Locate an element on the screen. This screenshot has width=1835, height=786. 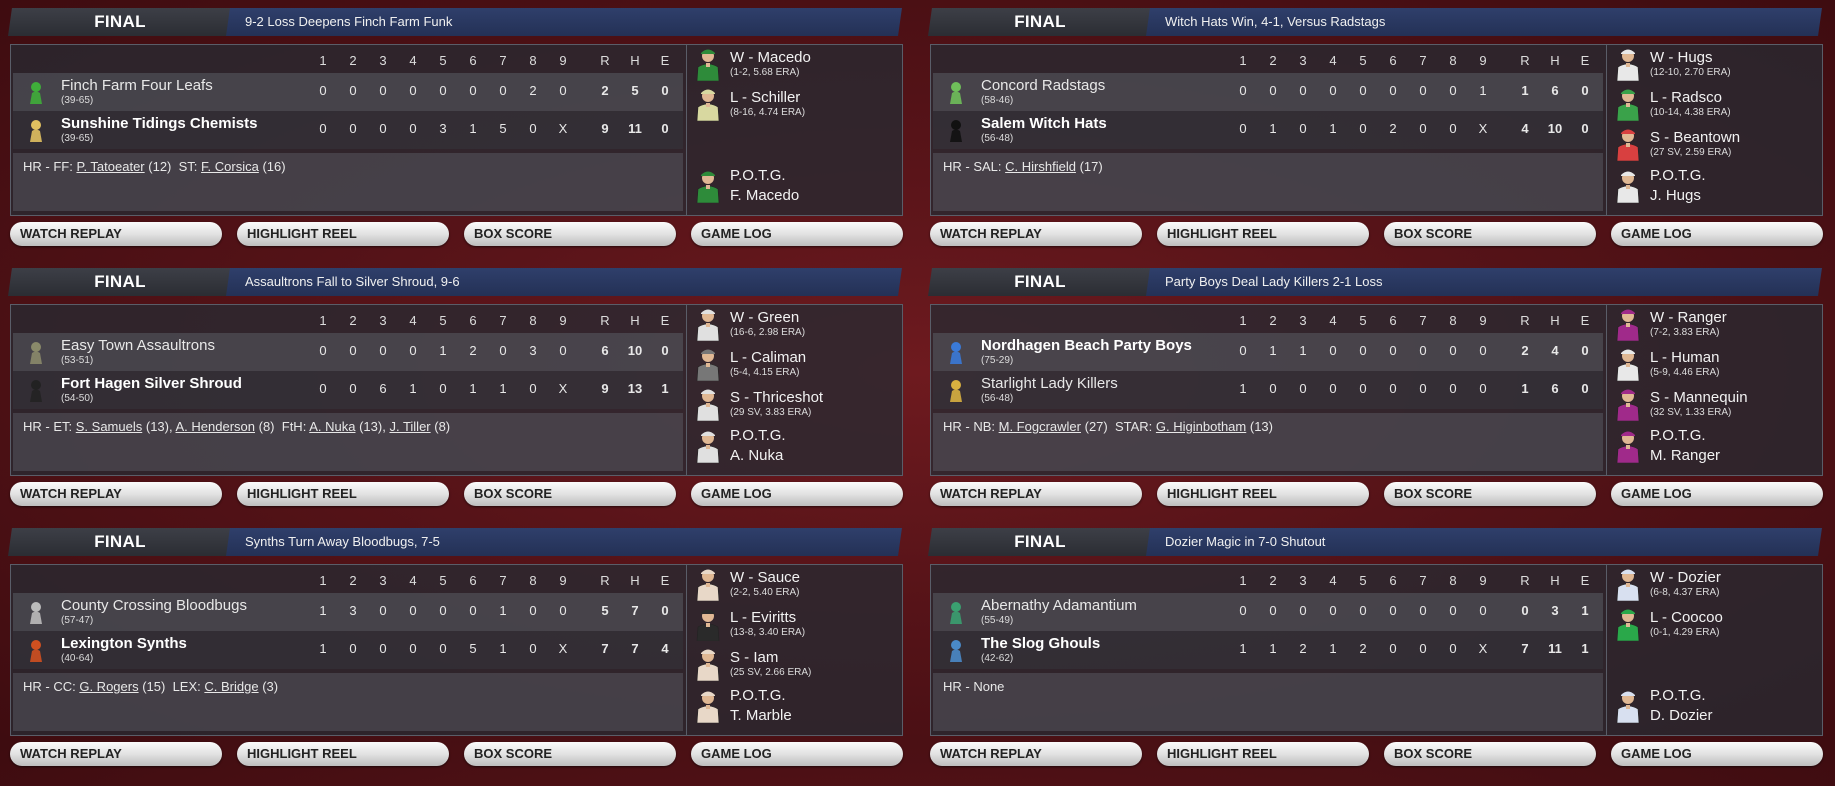
hr-player-link: C. Bridge is located at coordinates (231, 686).